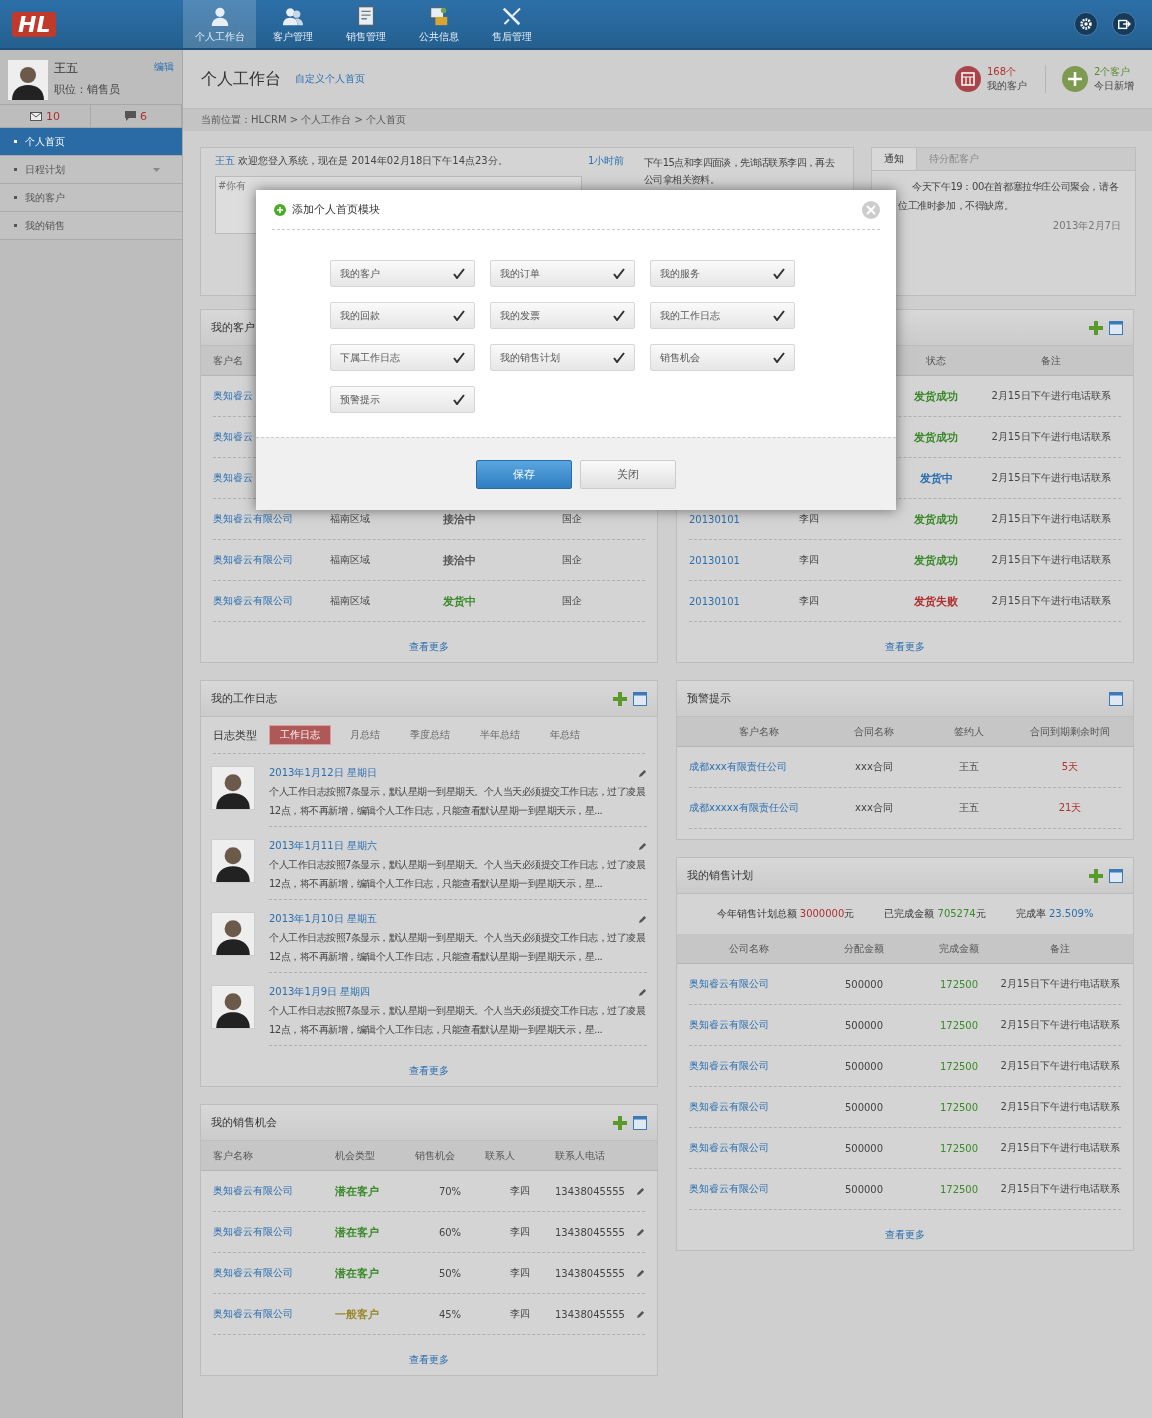 This screenshot has width=1152, height=1418. What do you see at coordinates (1124, 24) in the screenshot?
I see `logout-button` at bounding box center [1124, 24].